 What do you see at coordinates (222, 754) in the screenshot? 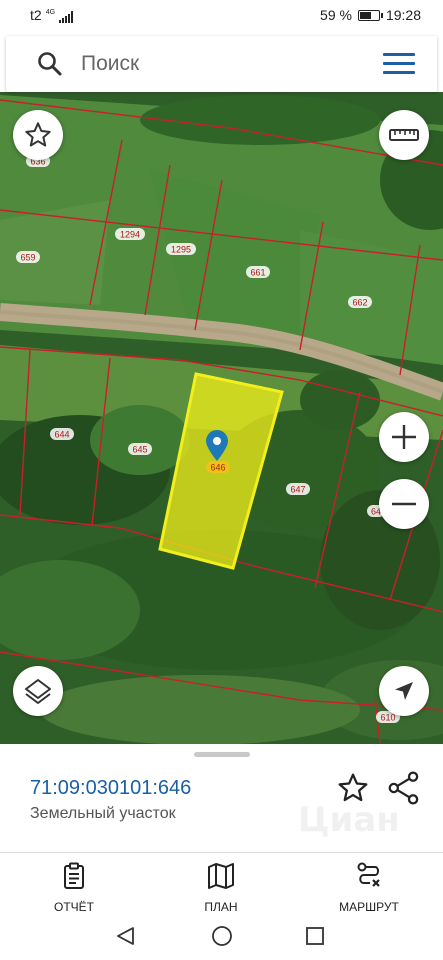
I see `sheet-drag-handle` at bounding box center [222, 754].